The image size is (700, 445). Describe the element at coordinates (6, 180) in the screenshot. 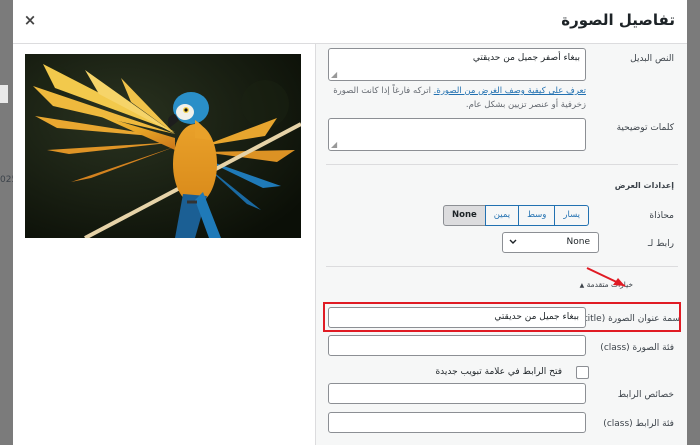

I see `background-text: 025` at that location.